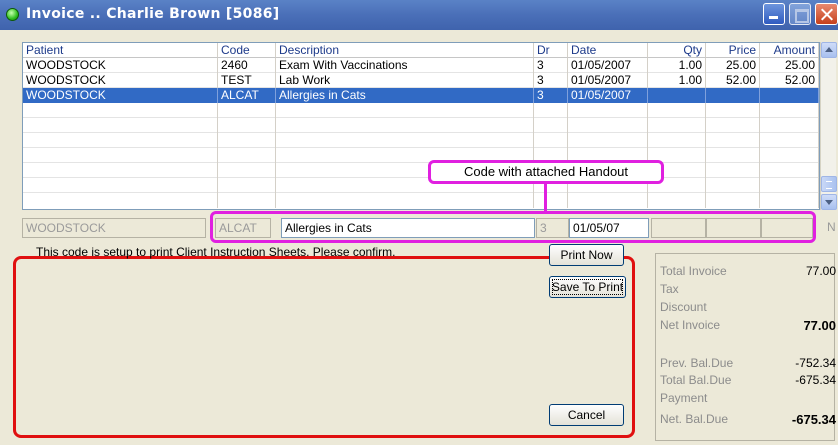 Image resolution: width=838 pixels, height=445 pixels. What do you see at coordinates (408, 228) in the screenshot?
I see `edit-description-field: Allergies in Cats` at bounding box center [408, 228].